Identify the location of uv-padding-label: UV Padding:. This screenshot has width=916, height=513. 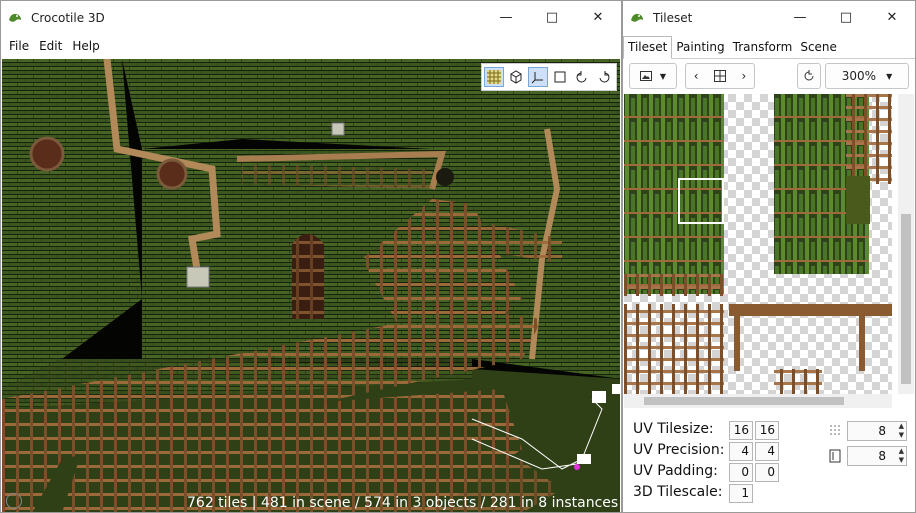
(675, 471).